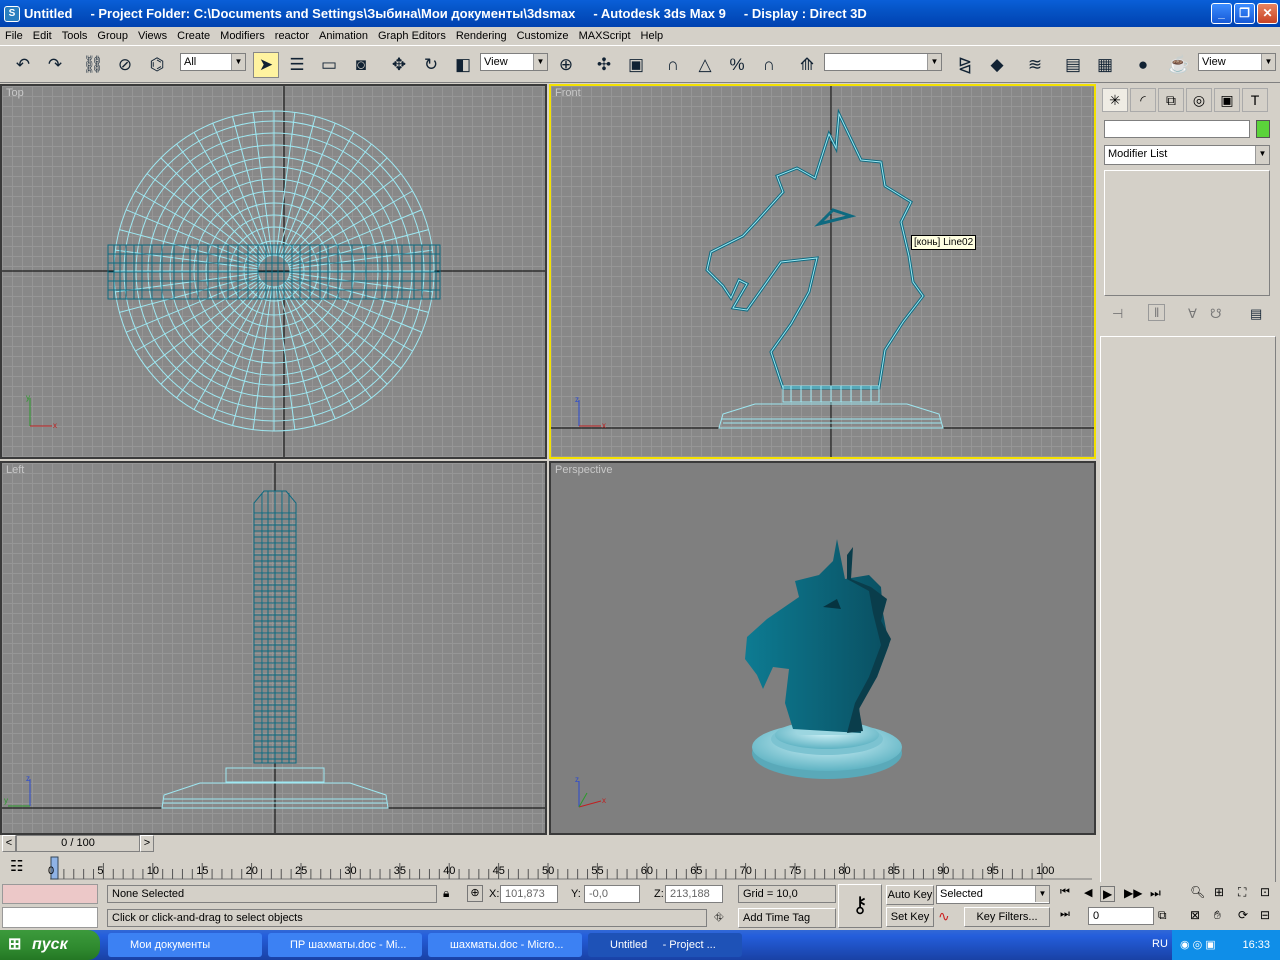  I want to click on zoom-extents-icon: ⛶, so click(1242, 892).